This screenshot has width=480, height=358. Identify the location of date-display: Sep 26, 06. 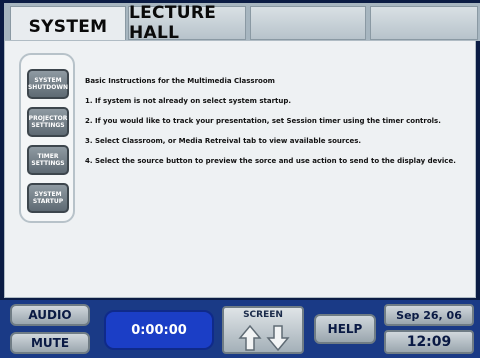
(429, 315).